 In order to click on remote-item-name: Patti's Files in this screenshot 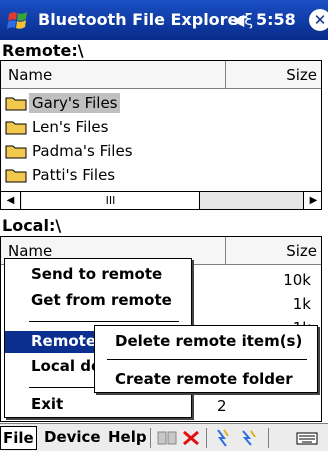, I will do `click(74, 175)`.